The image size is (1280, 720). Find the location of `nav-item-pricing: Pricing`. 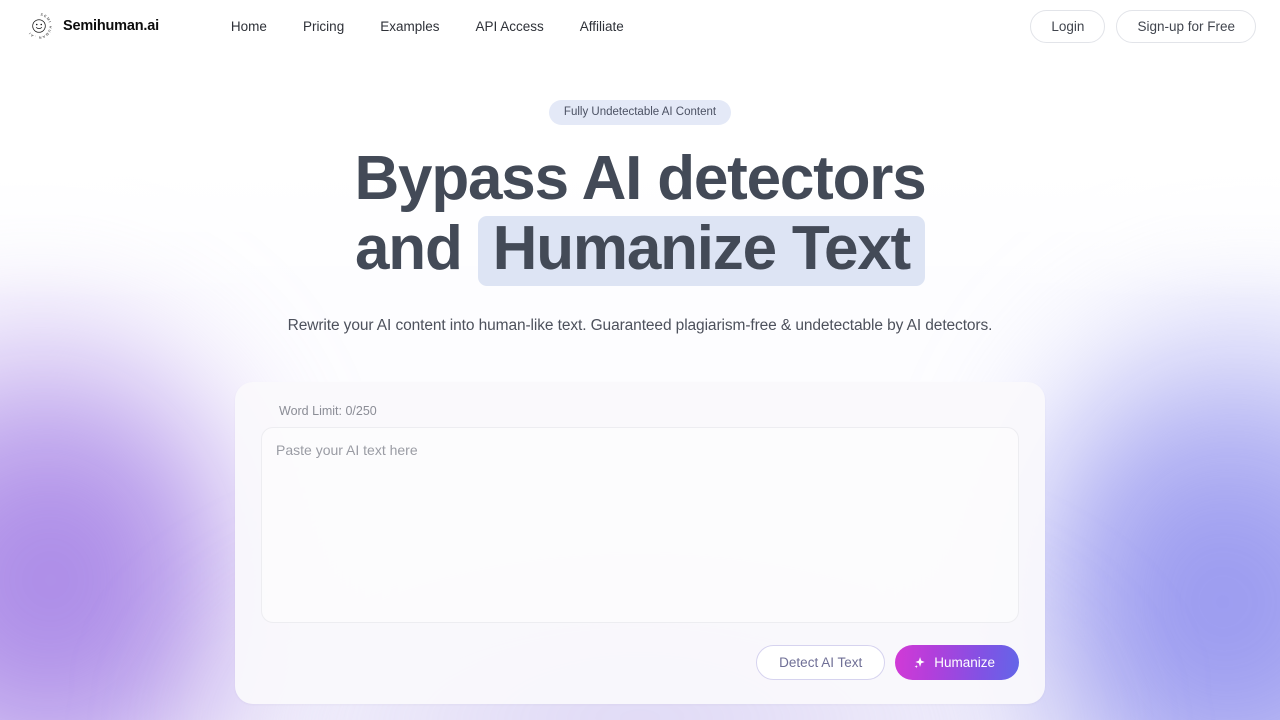

nav-item-pricing: Pricing is located at coordinates (323, 26).